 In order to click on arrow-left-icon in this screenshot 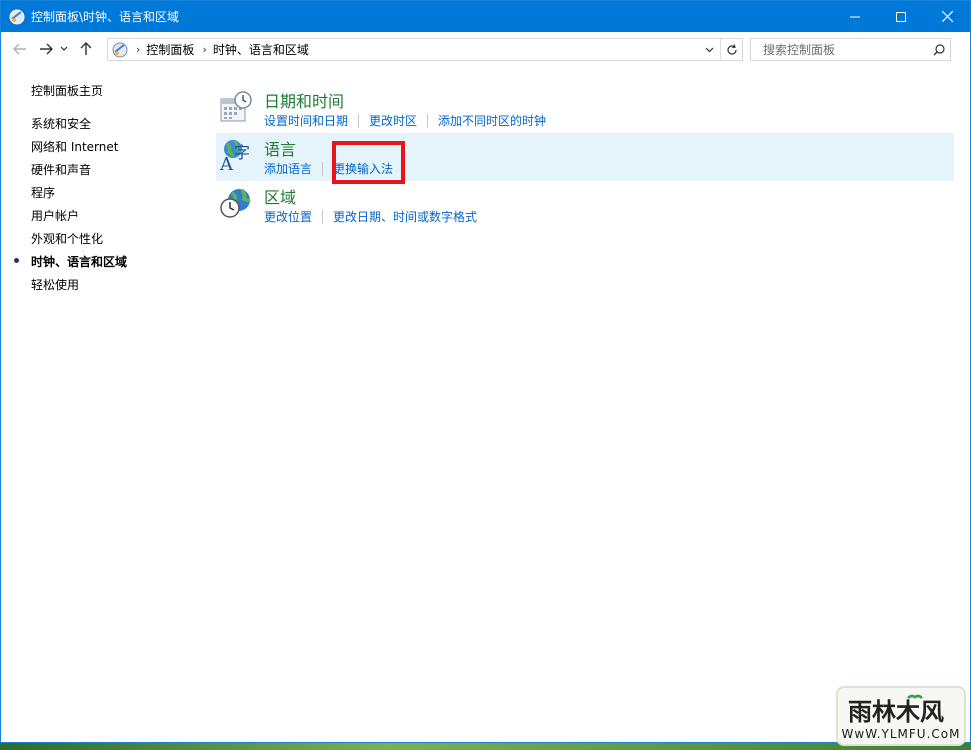, I will do `click(19, 49)`.